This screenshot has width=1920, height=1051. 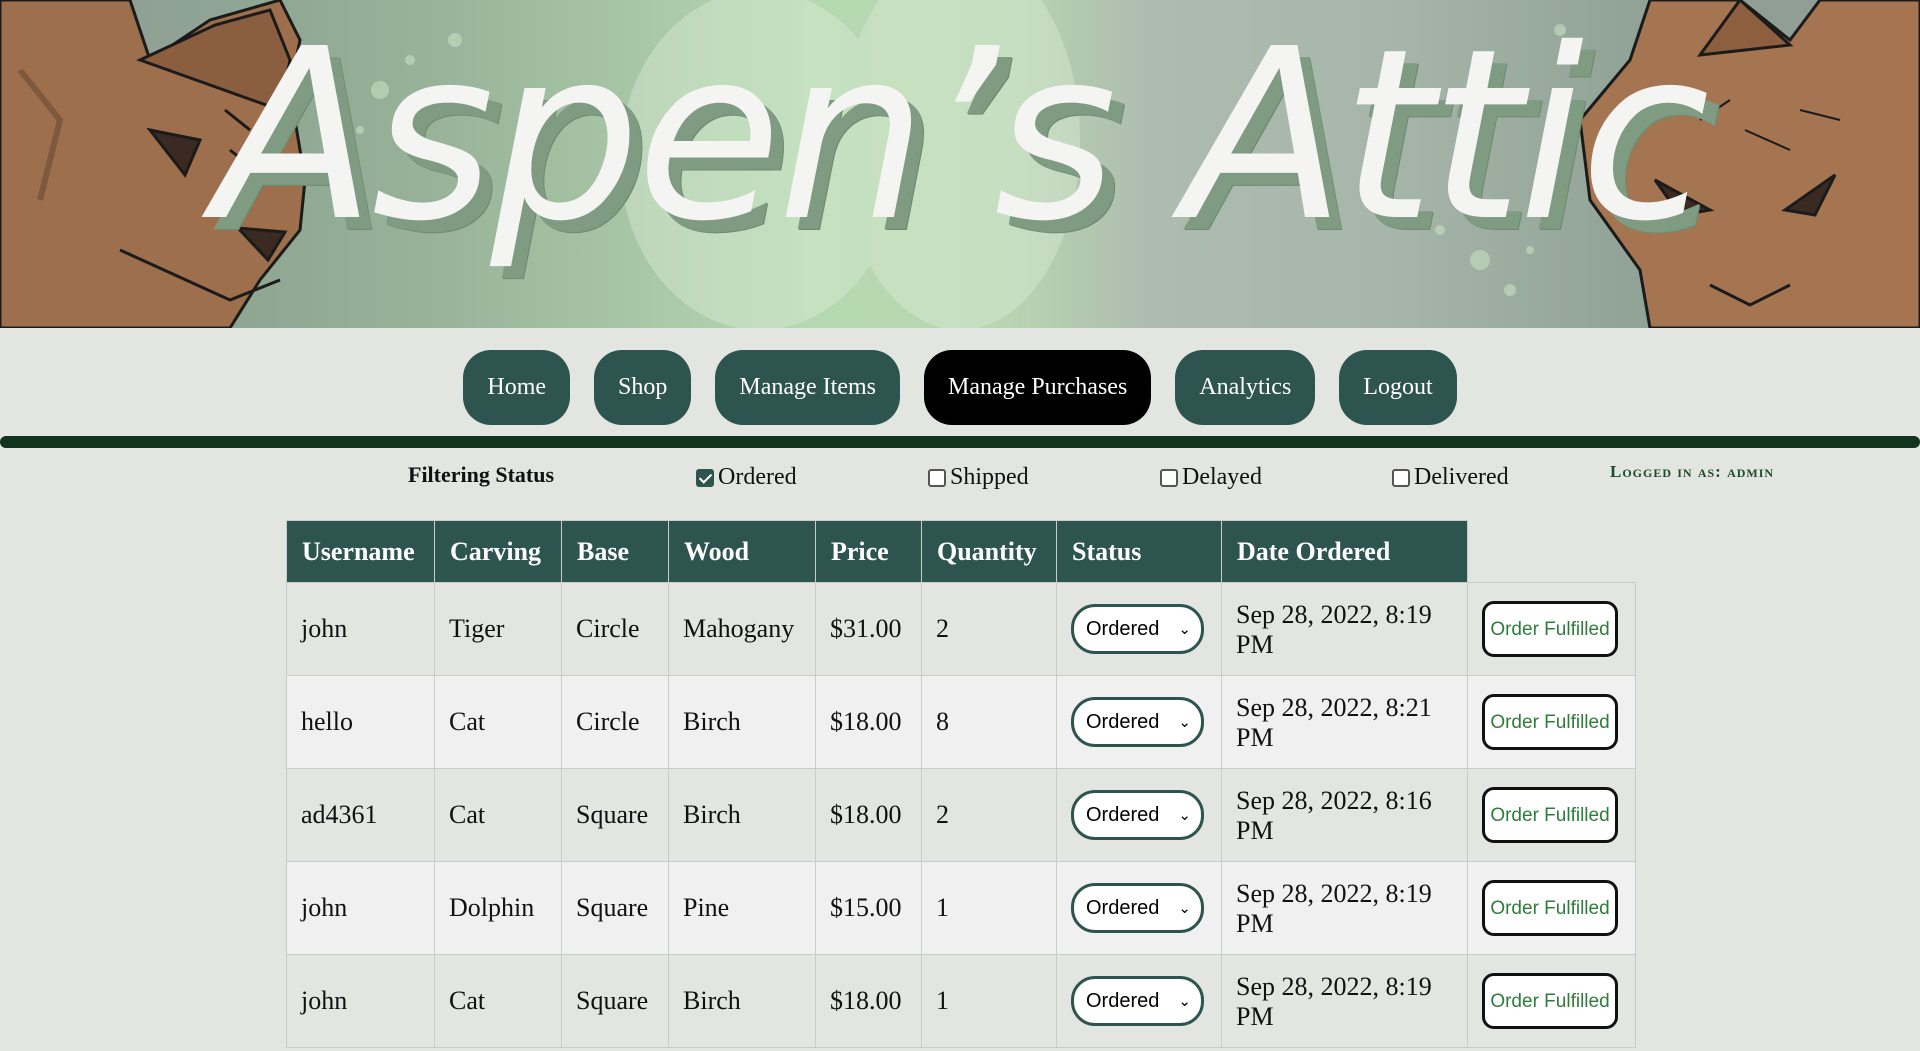 What do you see at coordinates (960, 442) in the screenshot?
I see `nav-divider` at bounding box center [960, 442].